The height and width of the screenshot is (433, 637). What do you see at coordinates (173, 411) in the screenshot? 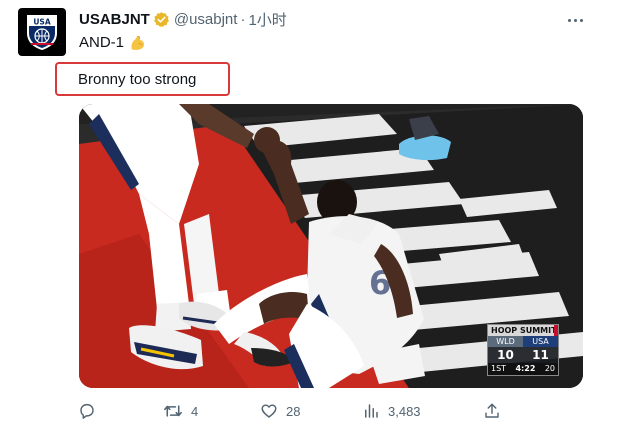
I see `retweet-icon` at bounding box center [173, 411].